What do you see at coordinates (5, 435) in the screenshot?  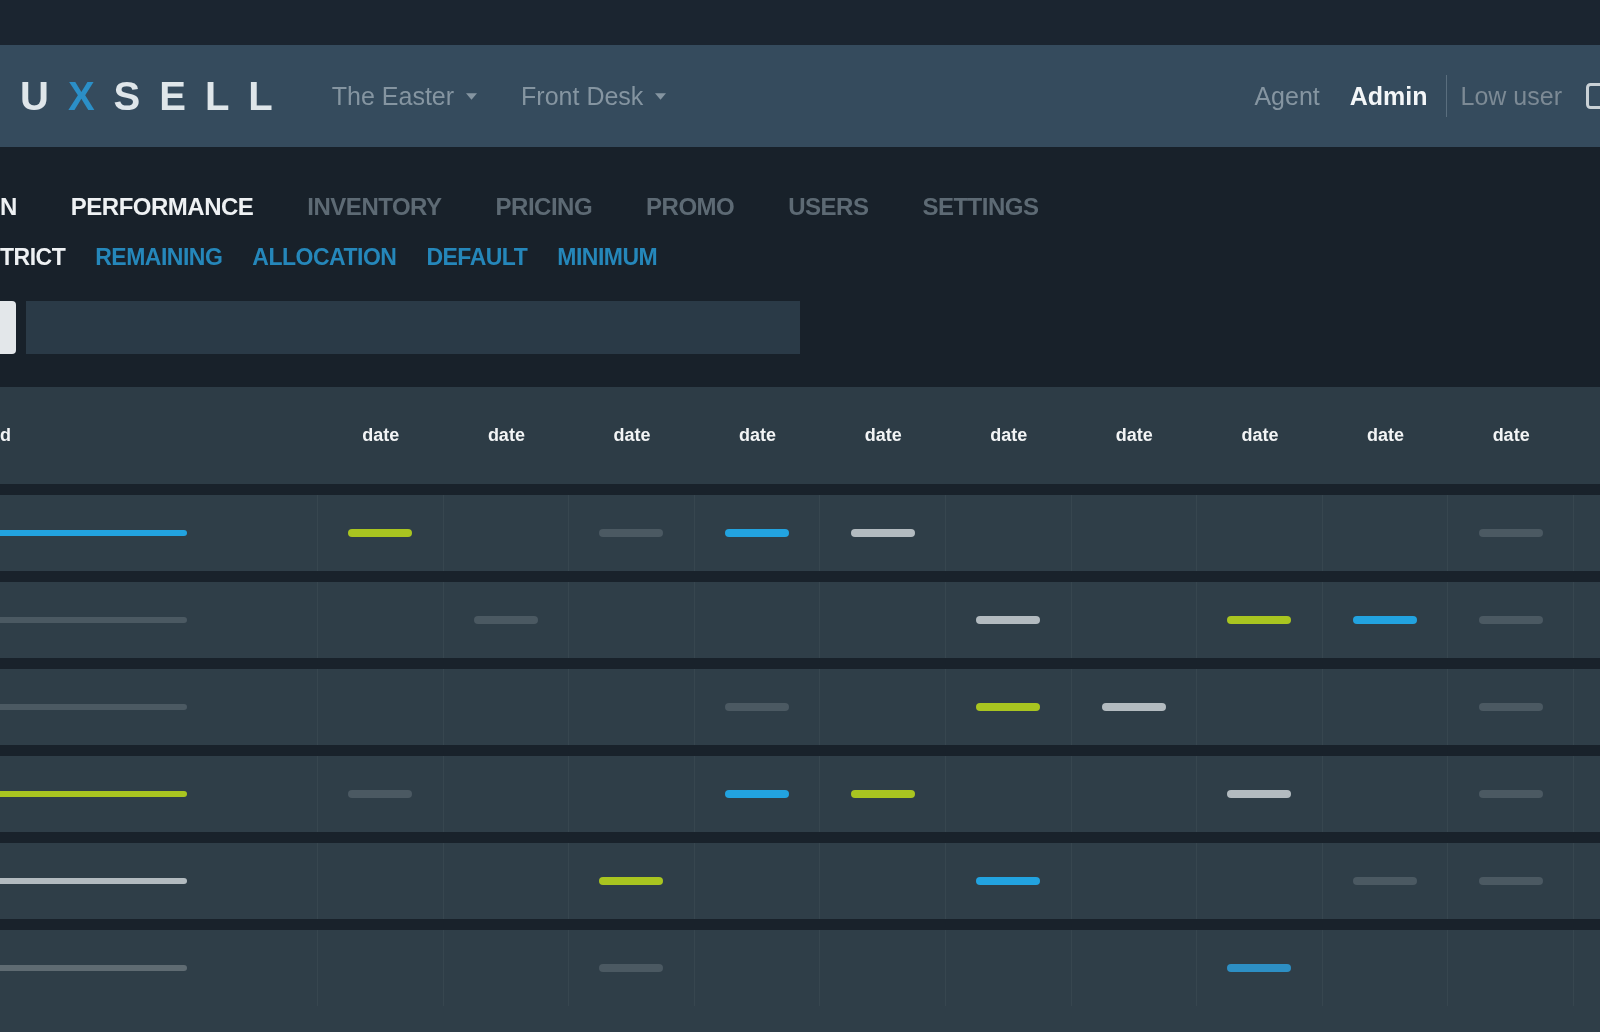 I see `column-header: d` at bounding box center [5, 435].